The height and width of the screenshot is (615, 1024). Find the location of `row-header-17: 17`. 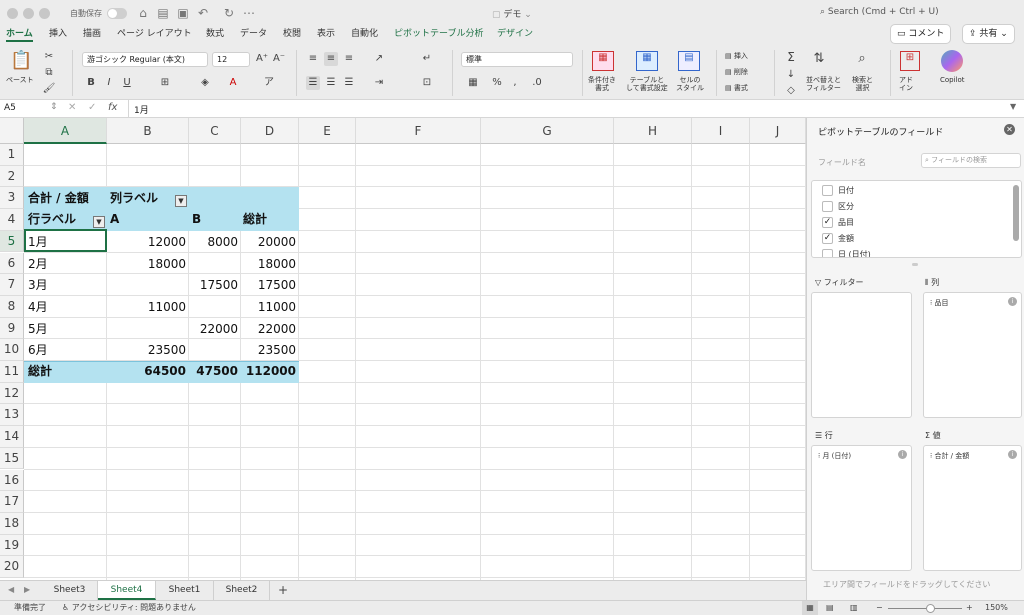

row-header-17: 17 is located at coordinates (12, 502).